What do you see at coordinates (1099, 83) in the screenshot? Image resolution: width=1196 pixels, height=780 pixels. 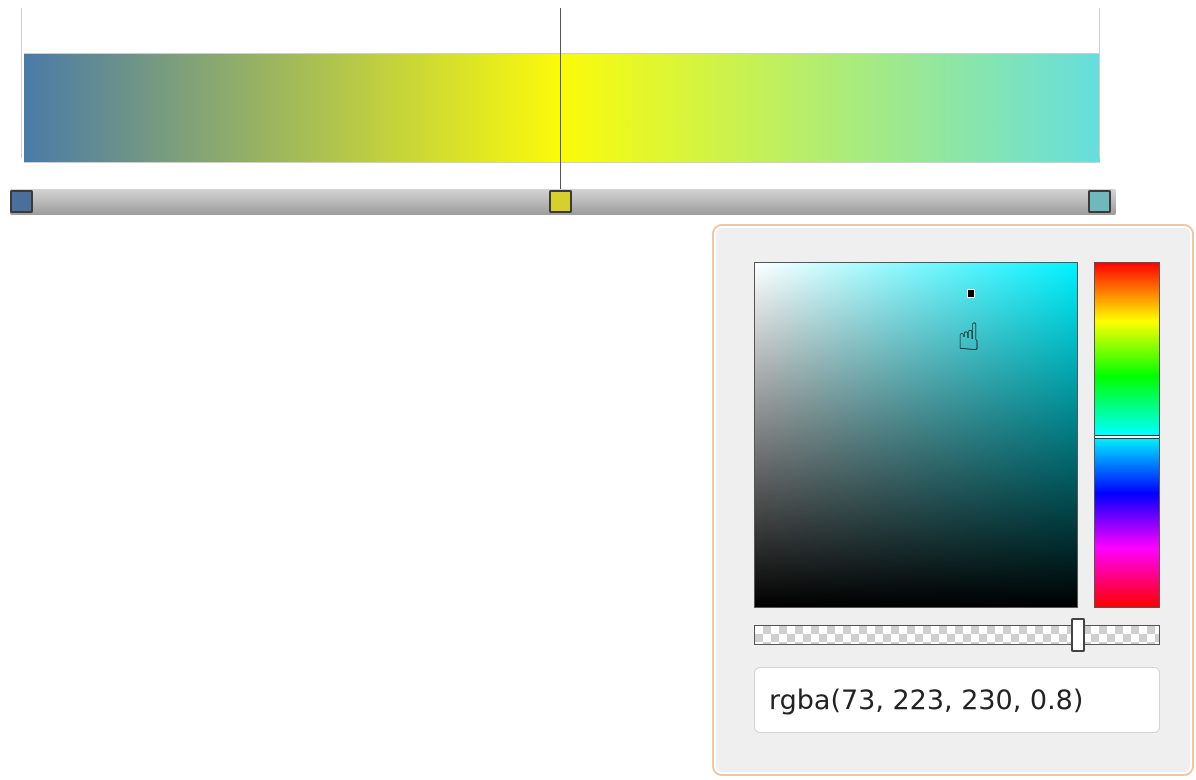 I see `stop-line-right` at bounding box center [1099, 83].